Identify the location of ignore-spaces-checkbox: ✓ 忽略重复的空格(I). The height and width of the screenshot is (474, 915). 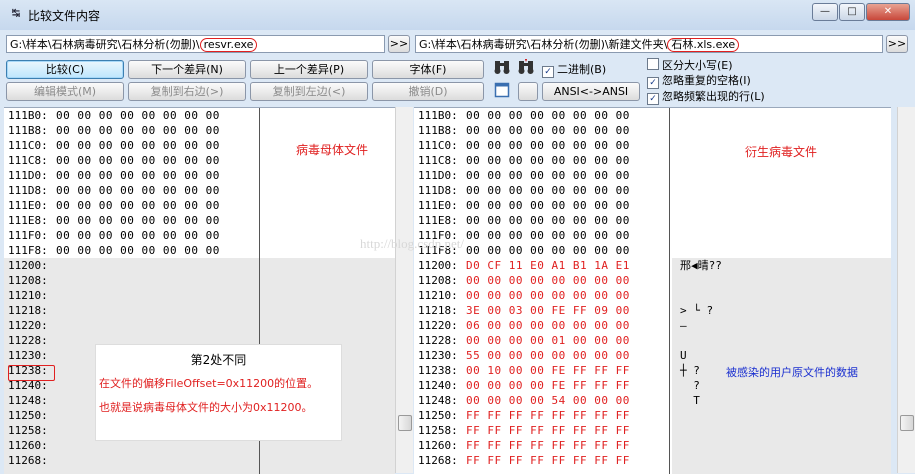
(699, 81).